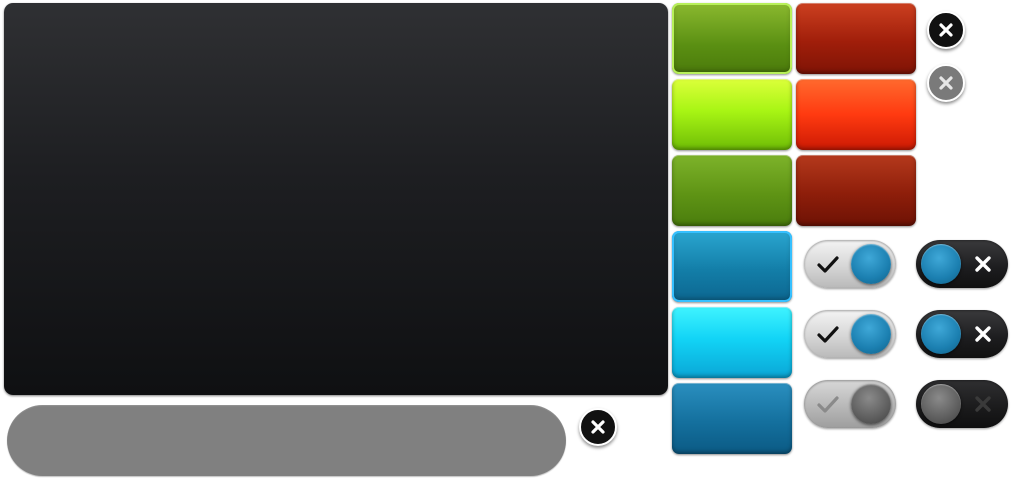  What do you see at coordinates (856, 38) in the screenshot?
I see `red-button-normal` at bounding box center [856, 38].